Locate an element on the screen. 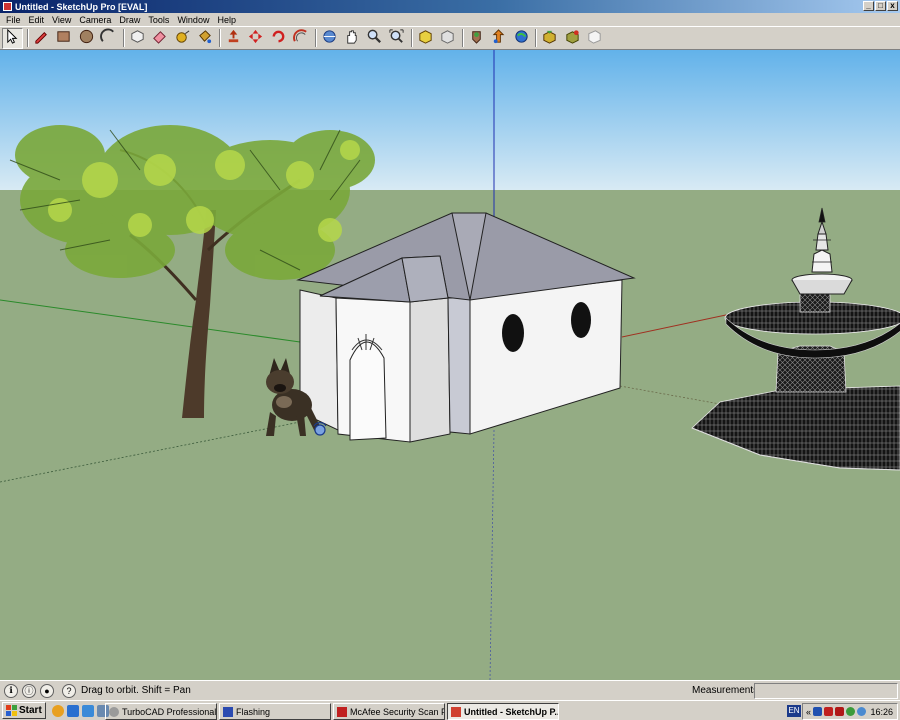 This screenshot has height=720, width=900. tray-security-icon is located at coordinates (829, 711).